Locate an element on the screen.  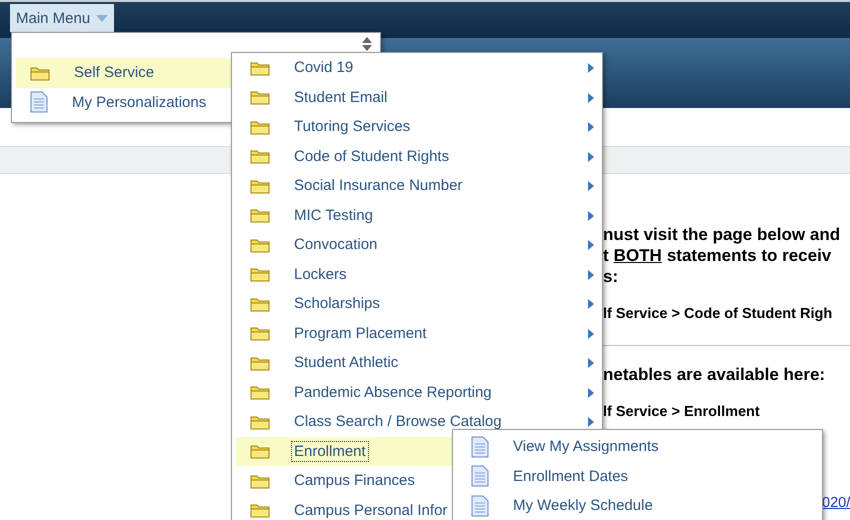
menu-item: Student Athletic is located at coordinates (419, 363).